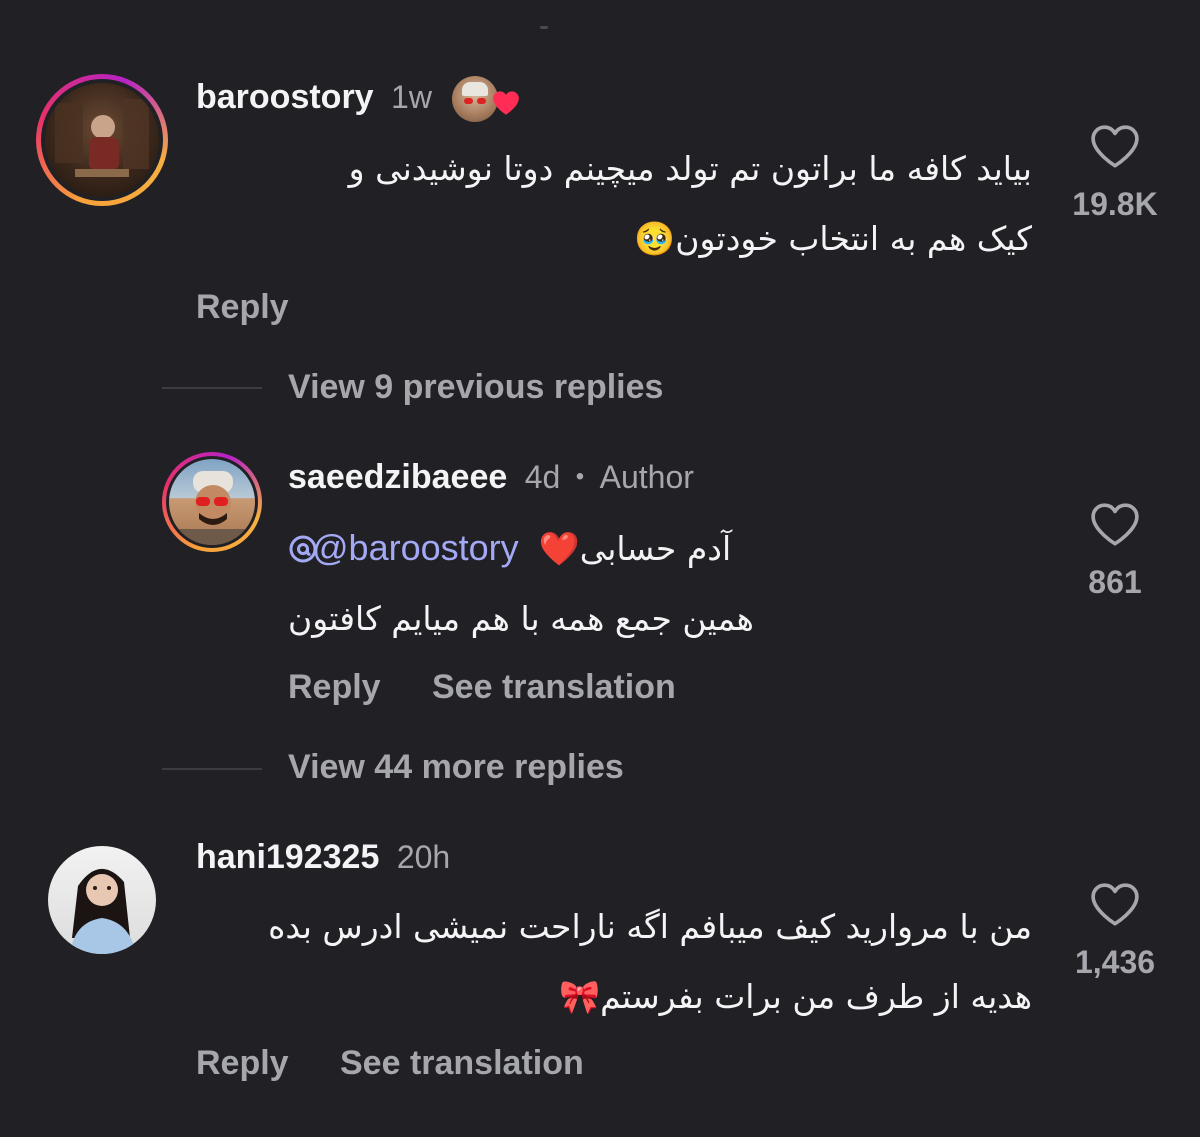 This screenshot has width=1200, height=1137. I want to click on avatar-saeedzibaeee, so click(212, 502).